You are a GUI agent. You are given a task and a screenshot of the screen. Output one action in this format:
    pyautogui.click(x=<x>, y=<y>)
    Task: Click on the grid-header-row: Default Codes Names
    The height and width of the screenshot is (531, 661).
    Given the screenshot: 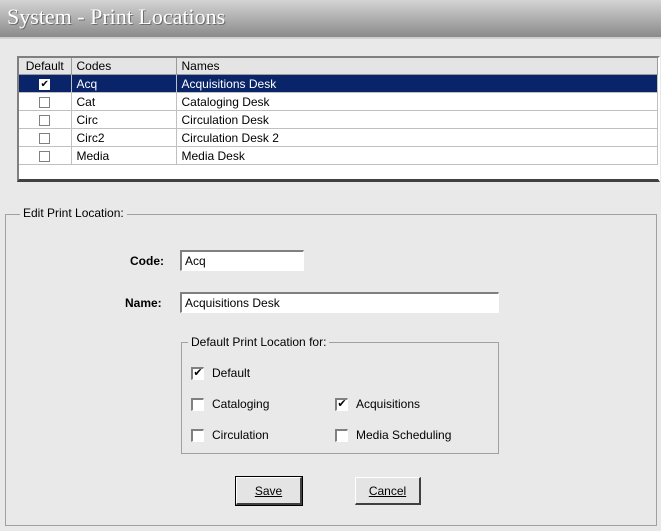 What is the action you would take?
    pyautogui.click(x=338, y=66)
    